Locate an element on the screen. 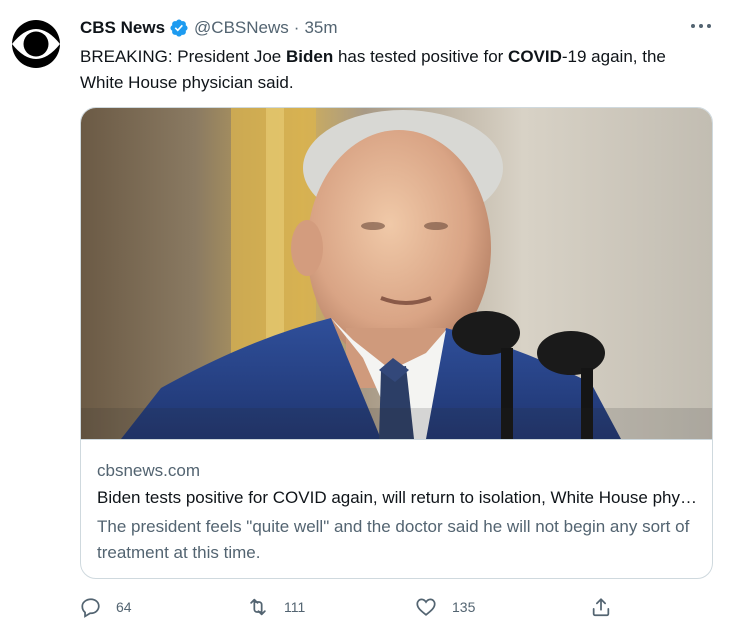  tweet-text-highlight: COVID is located at coordinates (535, 56).